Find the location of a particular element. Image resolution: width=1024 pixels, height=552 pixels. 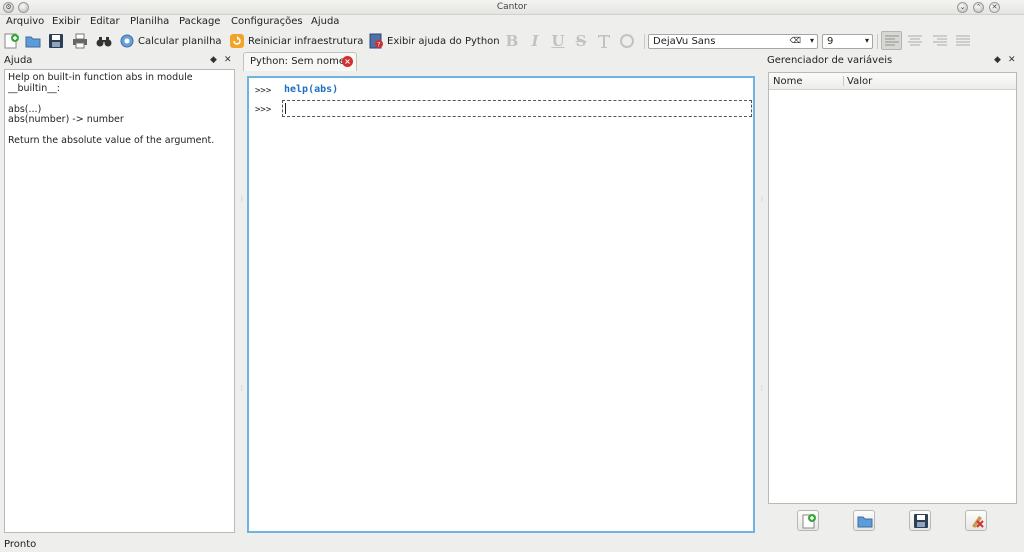

strikethrough-button: S is located at coordinates (581, 41).